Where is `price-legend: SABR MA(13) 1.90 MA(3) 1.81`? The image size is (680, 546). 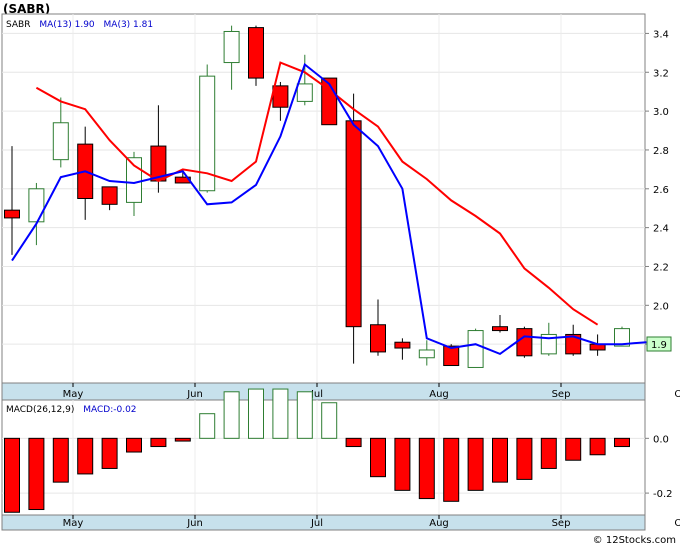 price-legend: SABR MA(13) 1.90 MA(3) 1.81 is located at coordinates (79, 25).